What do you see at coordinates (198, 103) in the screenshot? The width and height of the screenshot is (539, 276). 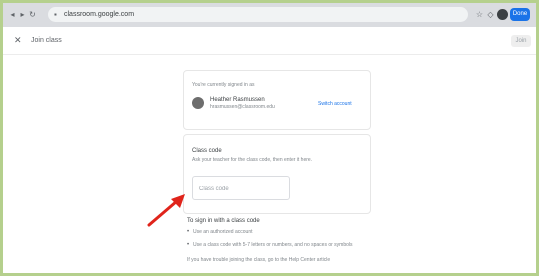 I see `user-avatar` at bounding box center [198, 103].